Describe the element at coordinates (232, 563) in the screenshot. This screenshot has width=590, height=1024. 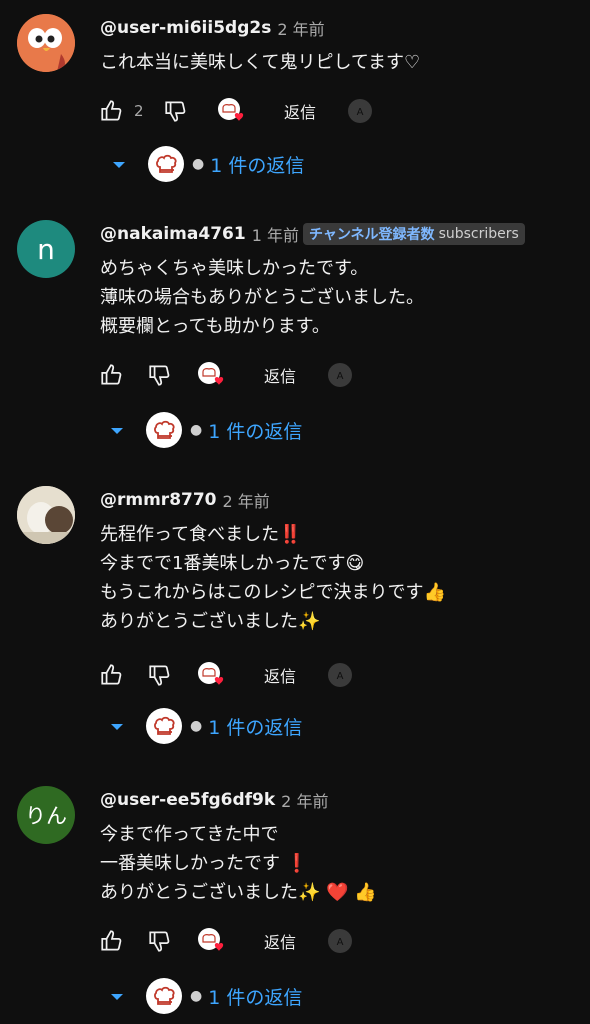
I see `comment-line: 今までで1番美味しかったです😋` at that location.